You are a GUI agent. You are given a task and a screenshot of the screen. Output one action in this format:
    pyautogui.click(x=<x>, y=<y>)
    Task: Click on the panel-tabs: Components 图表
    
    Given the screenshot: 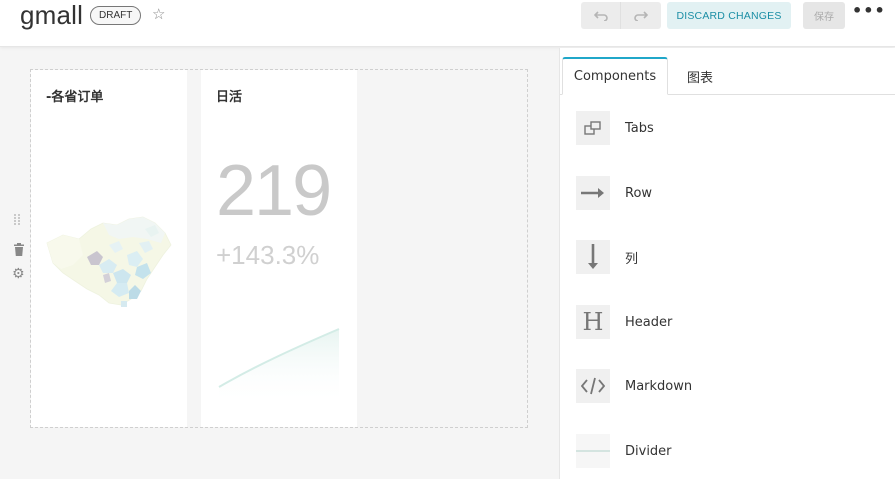 What is the action you would take?
    pyautogui.click(x=727, y=71)
    